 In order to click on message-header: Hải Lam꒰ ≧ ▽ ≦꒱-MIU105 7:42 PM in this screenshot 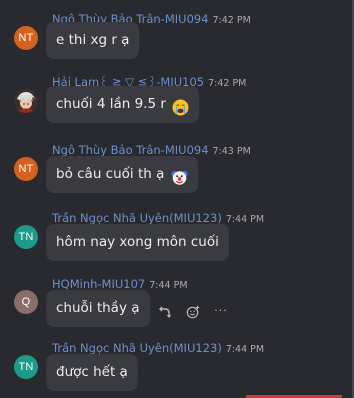, I will do `click(149, 80)`.